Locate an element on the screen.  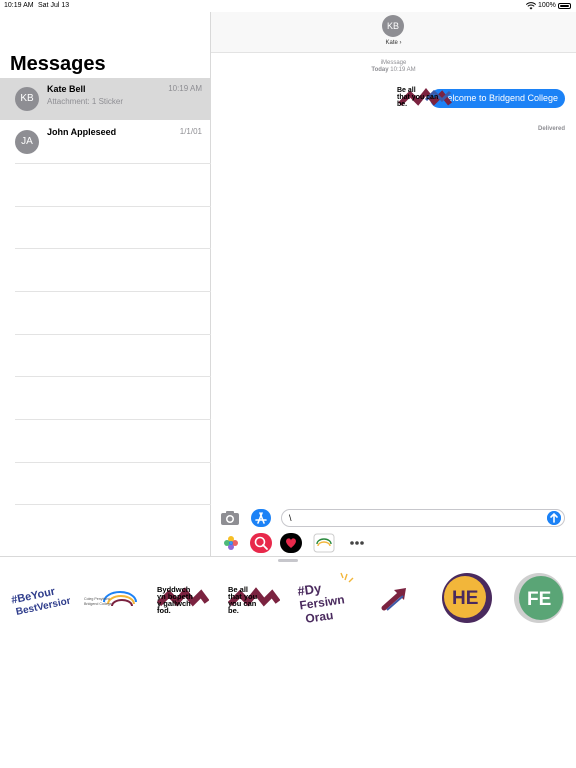
svg-text: Be all is located at coordinates (406, 90).